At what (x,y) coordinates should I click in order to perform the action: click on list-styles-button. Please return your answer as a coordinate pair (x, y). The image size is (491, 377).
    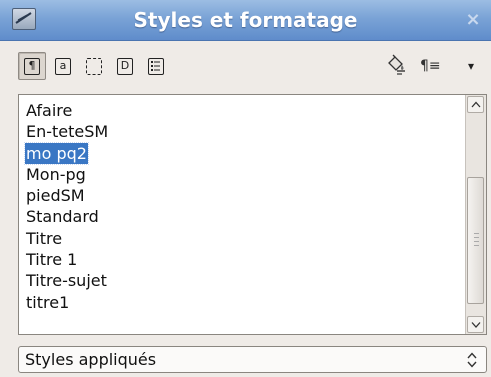
    Looking at the image, I should click on (156, 66).